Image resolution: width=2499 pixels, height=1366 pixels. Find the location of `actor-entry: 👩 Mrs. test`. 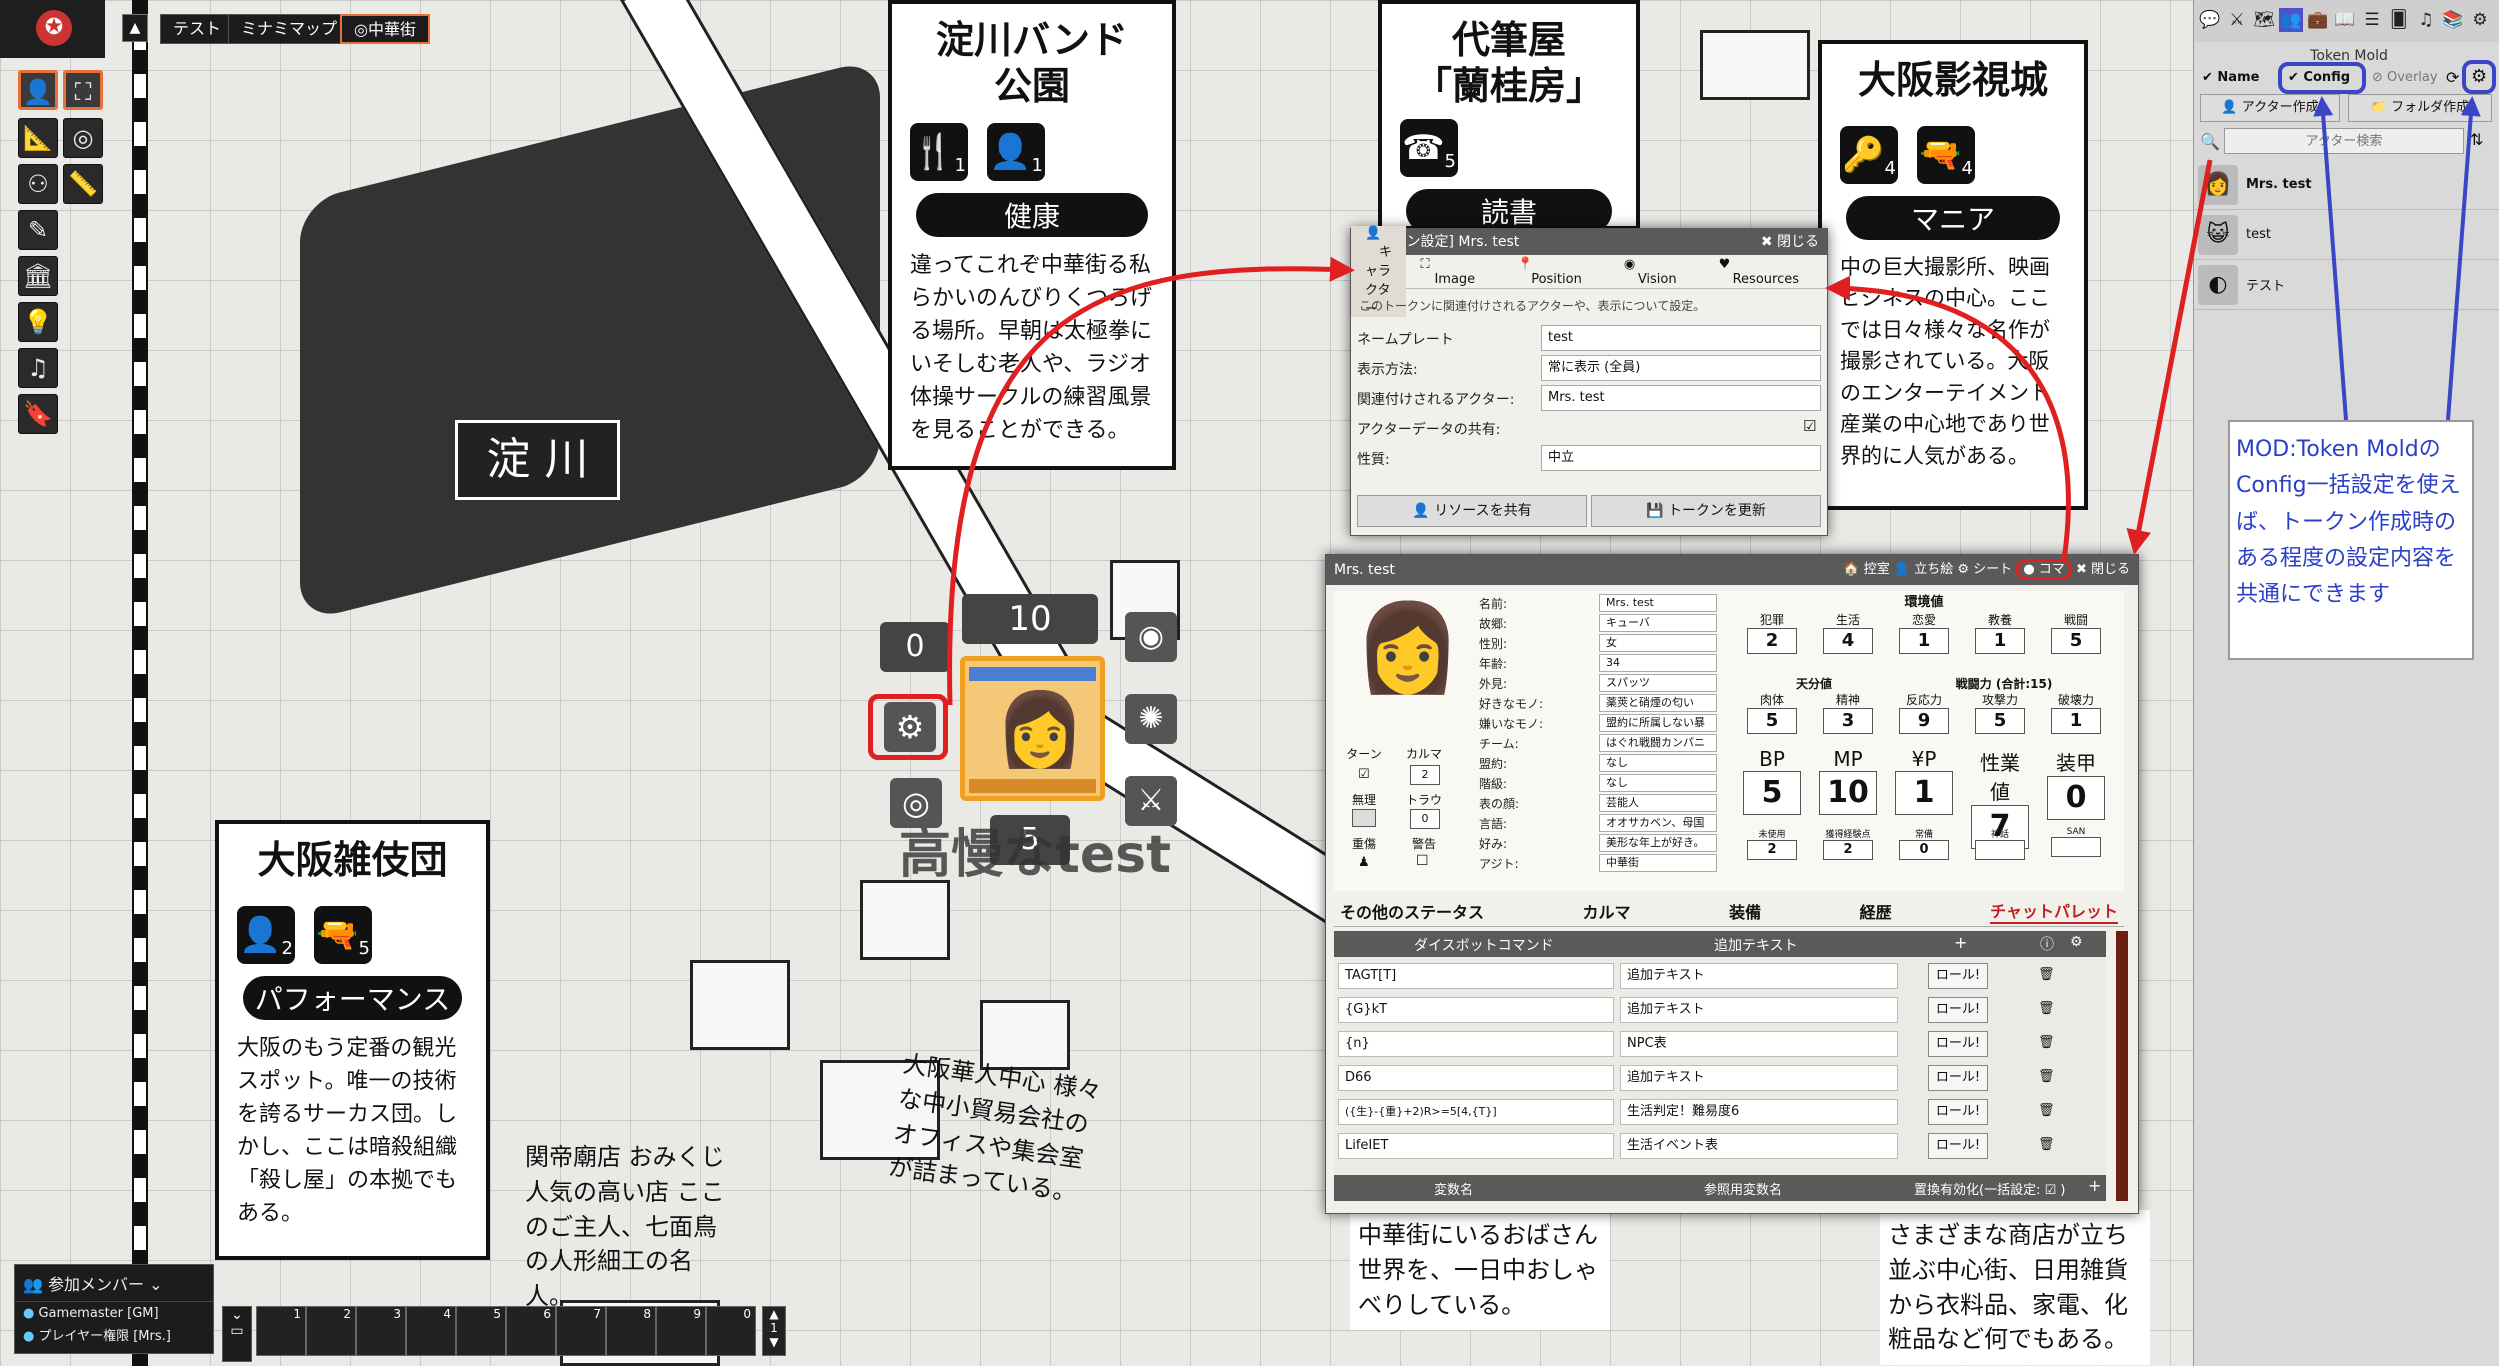

actor-entry: 👩 Mrs. test is located at coordinates (2346, 185).